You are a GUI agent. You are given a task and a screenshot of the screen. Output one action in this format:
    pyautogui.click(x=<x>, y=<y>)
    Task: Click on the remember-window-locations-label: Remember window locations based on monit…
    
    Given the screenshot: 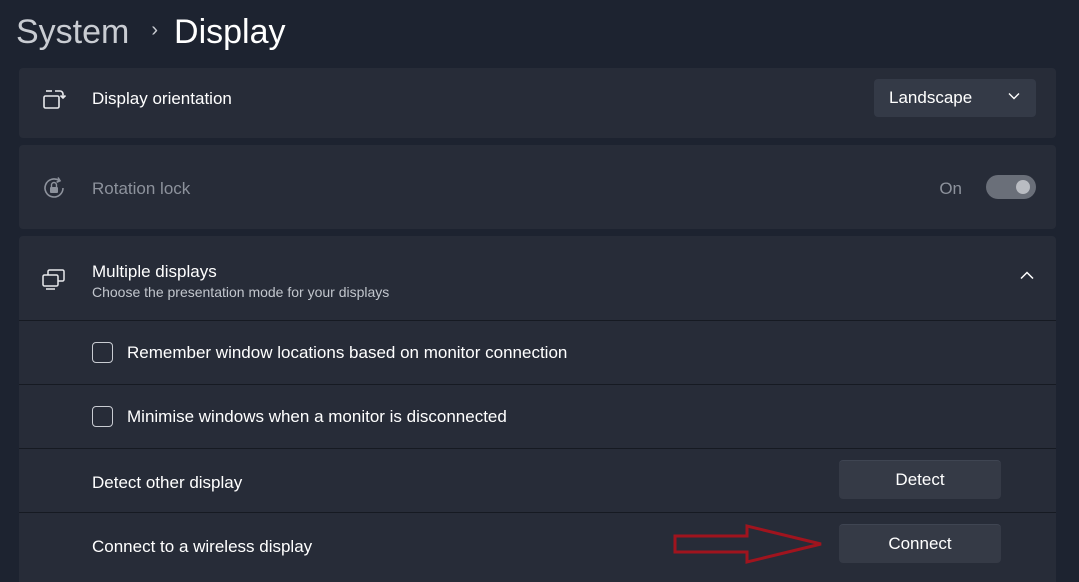 What is the action you would take?
    pyautogui.click(x=347, y=352)
    